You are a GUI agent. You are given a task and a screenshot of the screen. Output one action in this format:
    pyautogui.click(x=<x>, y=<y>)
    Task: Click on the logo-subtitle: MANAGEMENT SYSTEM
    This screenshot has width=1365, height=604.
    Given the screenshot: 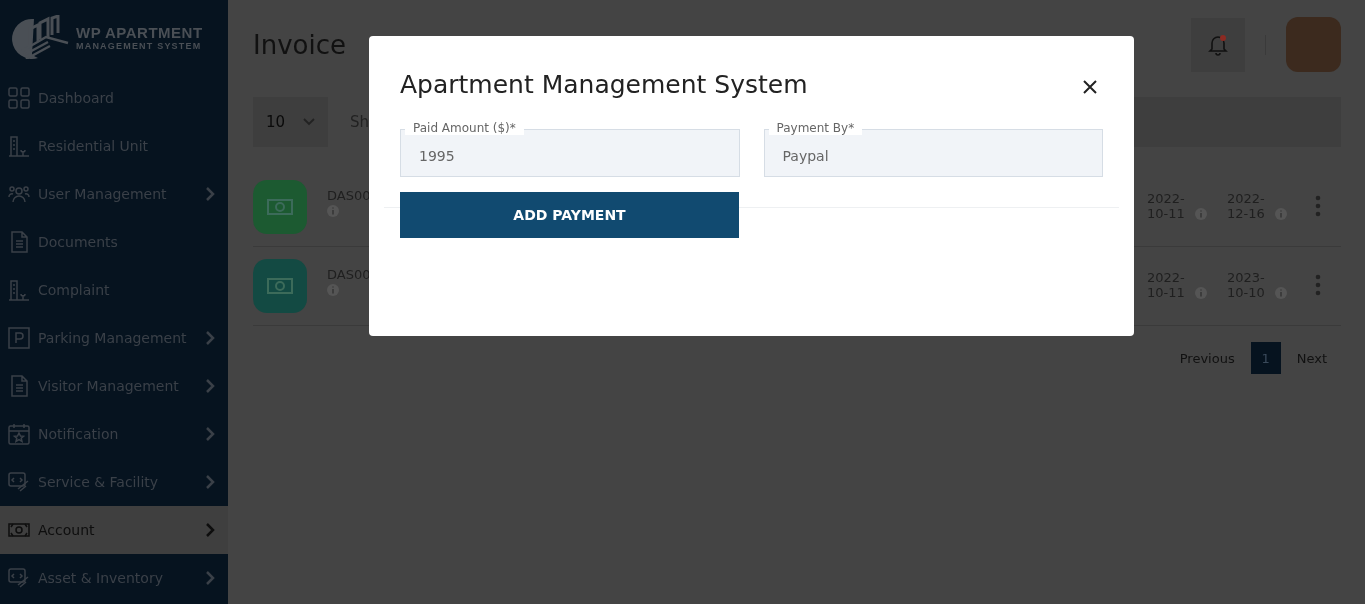 What is the action you would take?
    pyautogui.click(x=139, y=45)
    